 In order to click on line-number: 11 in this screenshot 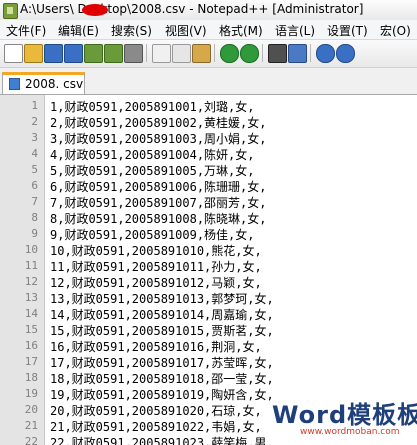, I will do `click(31, 265)`.